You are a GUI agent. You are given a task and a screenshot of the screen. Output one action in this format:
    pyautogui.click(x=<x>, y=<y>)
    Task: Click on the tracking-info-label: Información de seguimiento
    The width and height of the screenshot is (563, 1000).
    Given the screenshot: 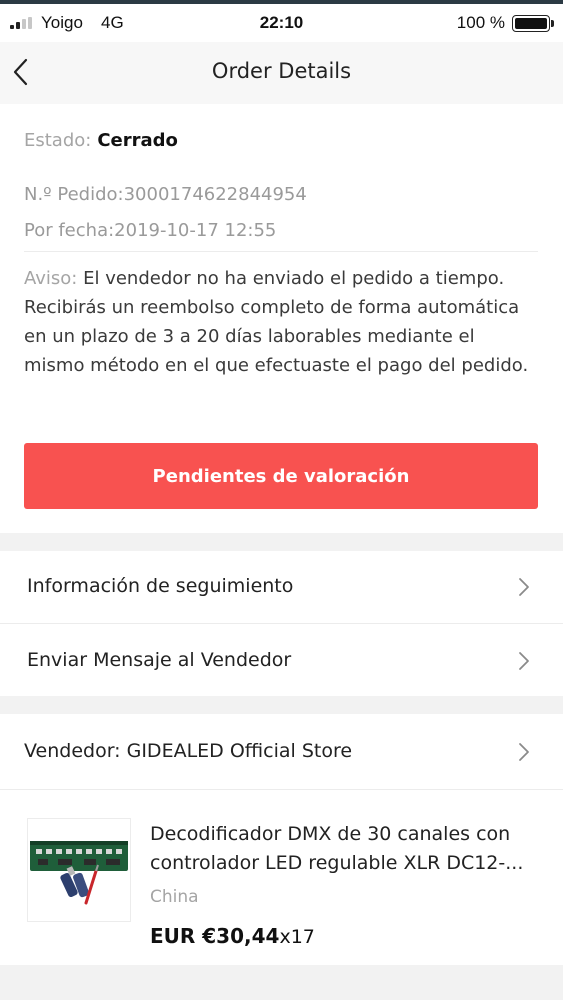 What is the action you would take?
    pyautogui.click(x=160, y=586)
    